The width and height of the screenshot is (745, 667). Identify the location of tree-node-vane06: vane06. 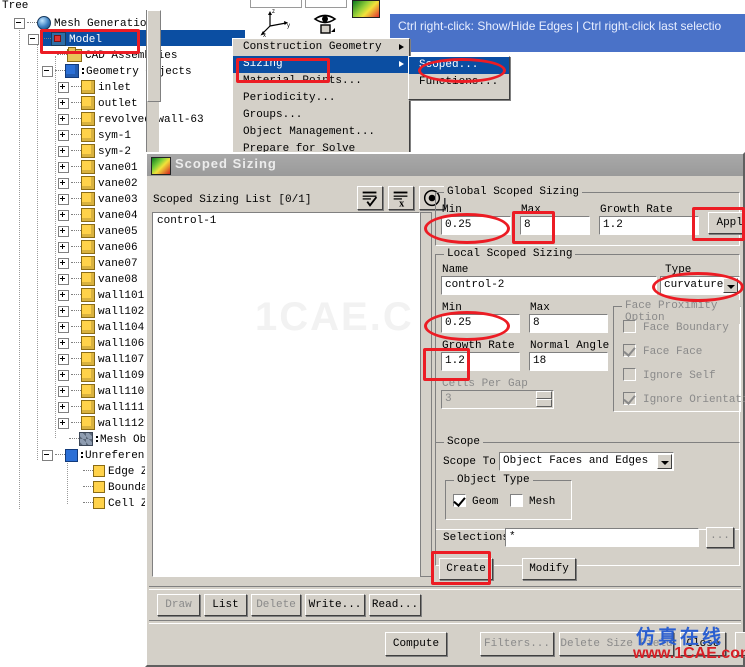
(98, 248).